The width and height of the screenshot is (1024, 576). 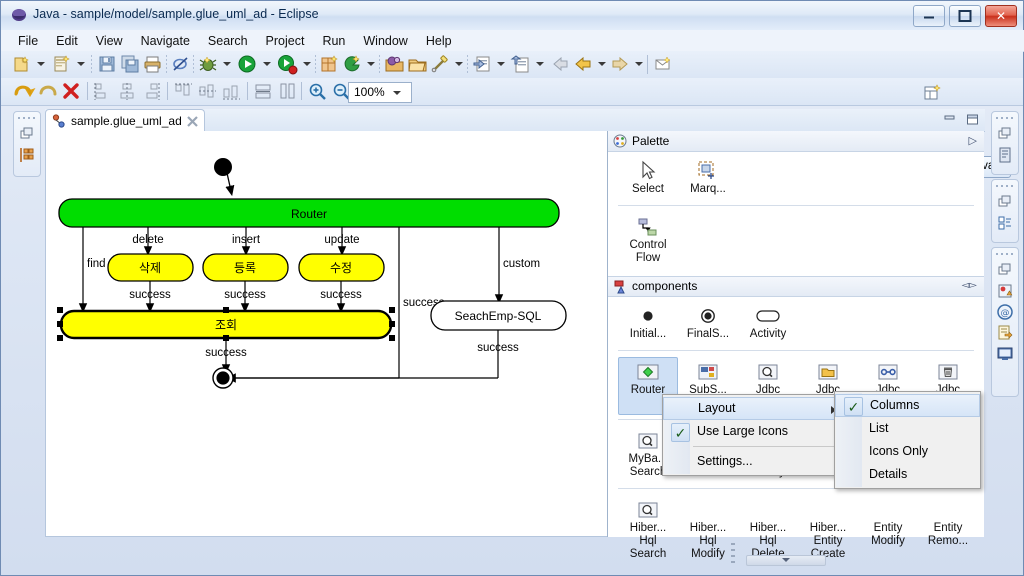 I want to click on align-middle-icon, so click(x=207, y=91).